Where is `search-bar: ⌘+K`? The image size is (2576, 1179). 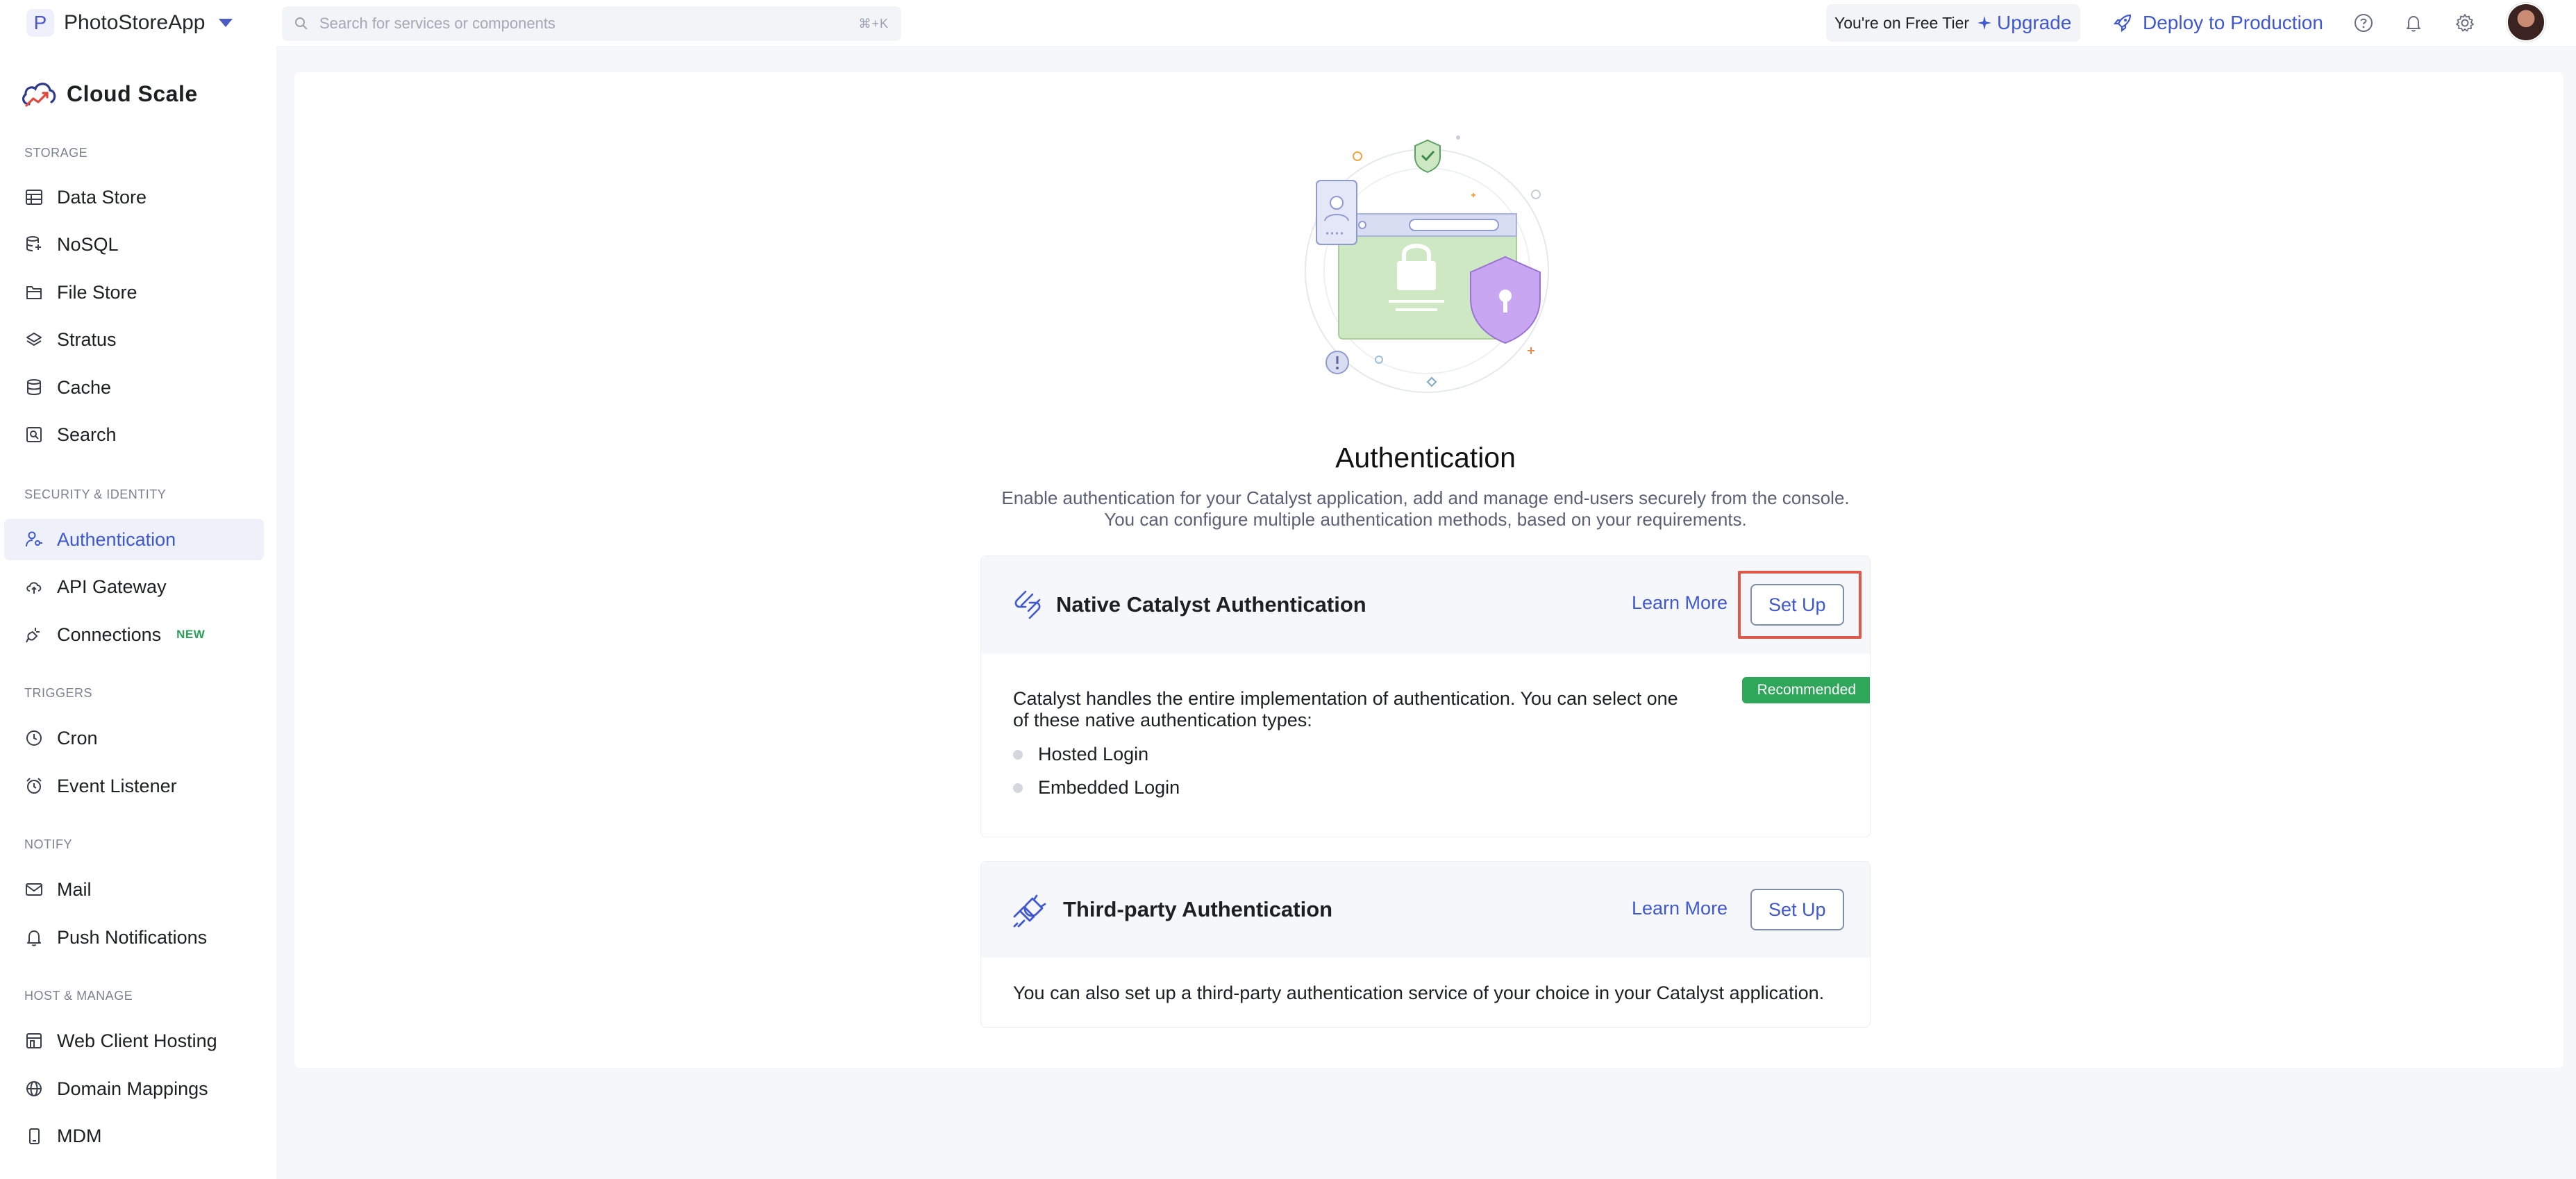 search-bar: ⌘+K is located at coordinates (591, 24).